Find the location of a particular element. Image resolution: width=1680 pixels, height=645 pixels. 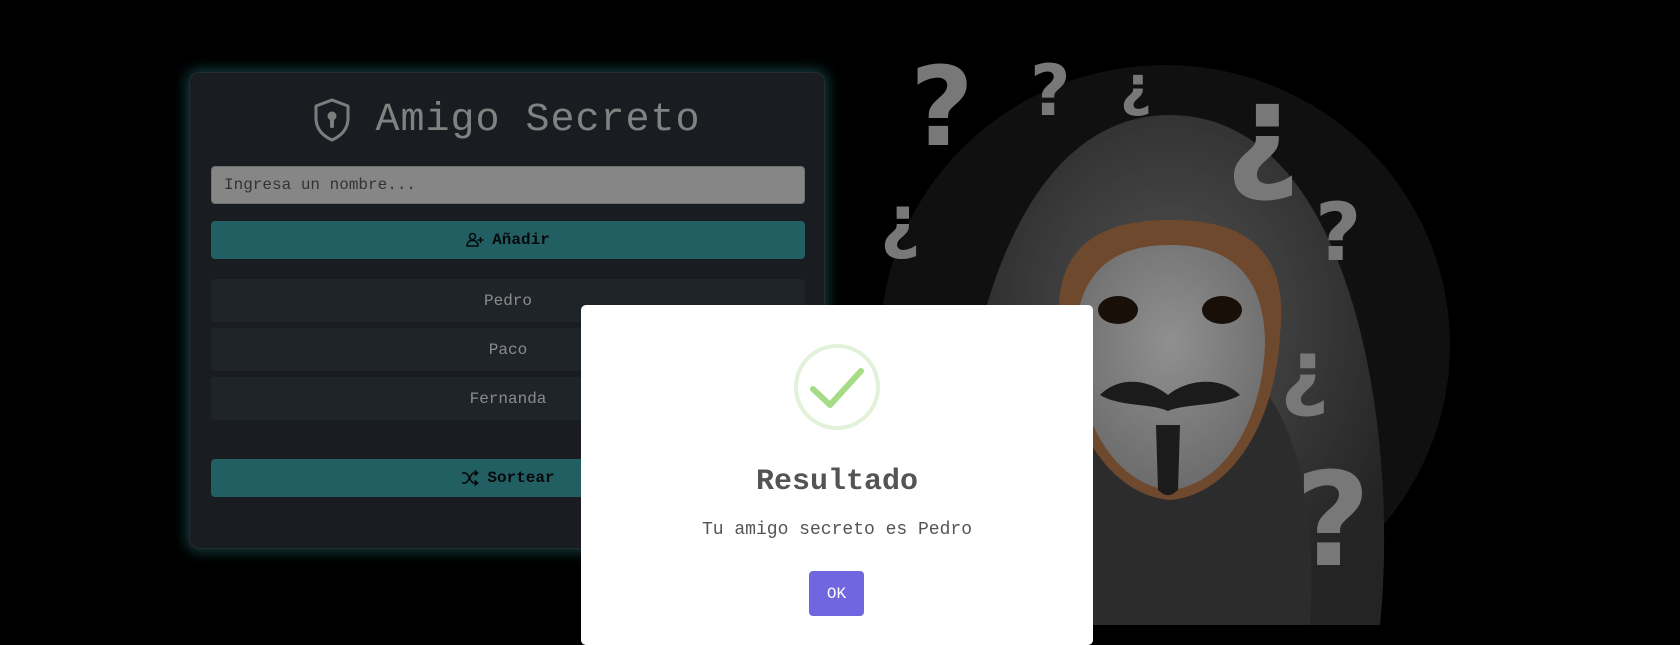

ok-button: OK is located at coordinates (836, 593).